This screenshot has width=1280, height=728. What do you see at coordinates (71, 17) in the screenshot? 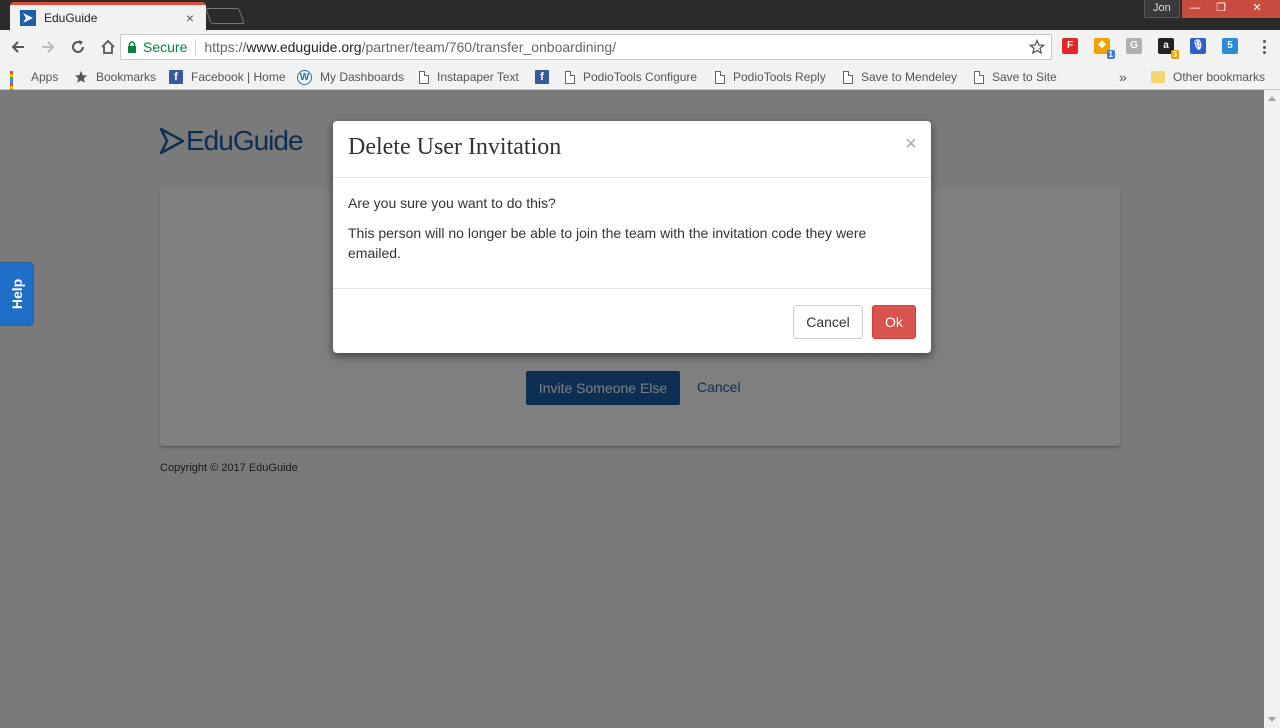
I see `tab-title: EduGuide` at bounding box center [71, 17].